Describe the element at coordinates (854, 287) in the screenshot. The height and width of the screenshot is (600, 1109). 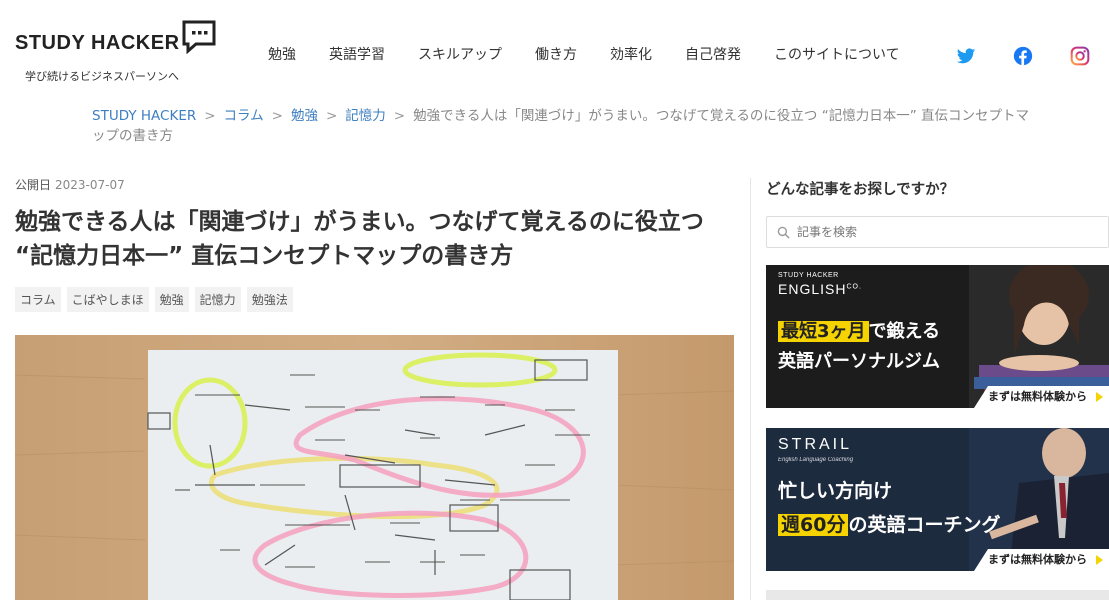
I see `banner-brand-sup: CO.` at that location.